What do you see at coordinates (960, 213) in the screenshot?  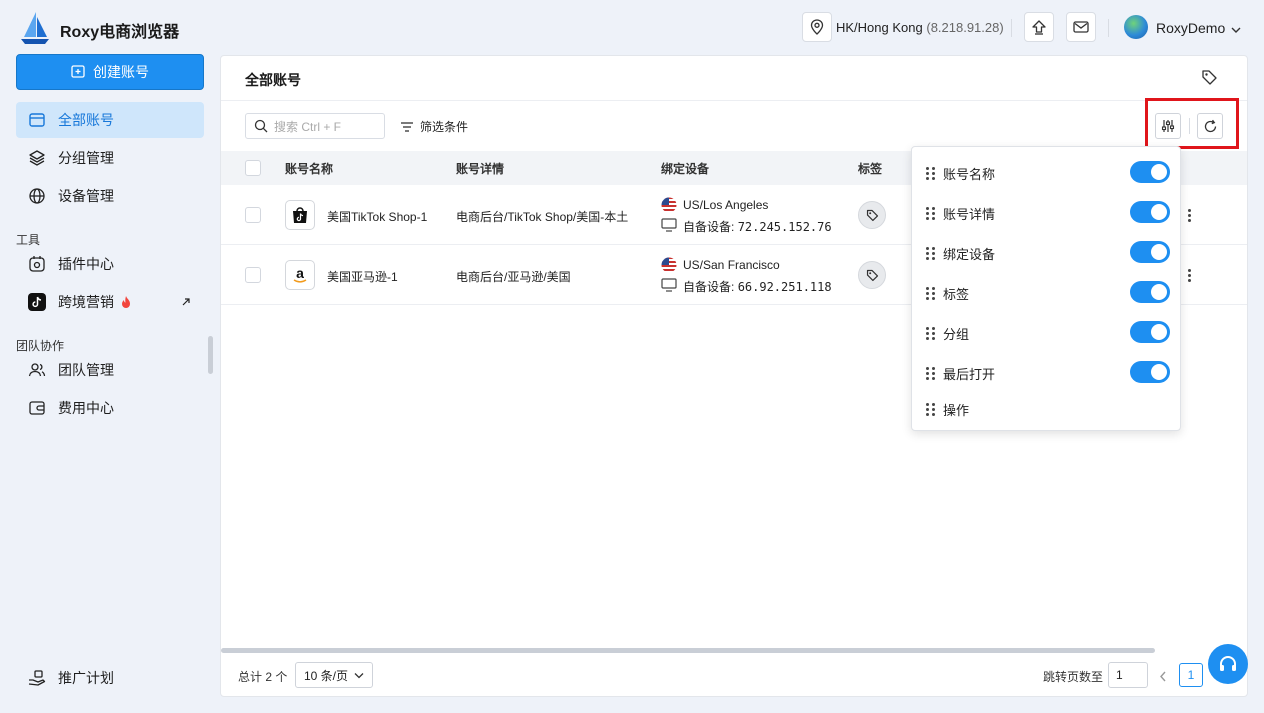 I see `column-setting-item: 账号详情` at bounding box center [960, 213].